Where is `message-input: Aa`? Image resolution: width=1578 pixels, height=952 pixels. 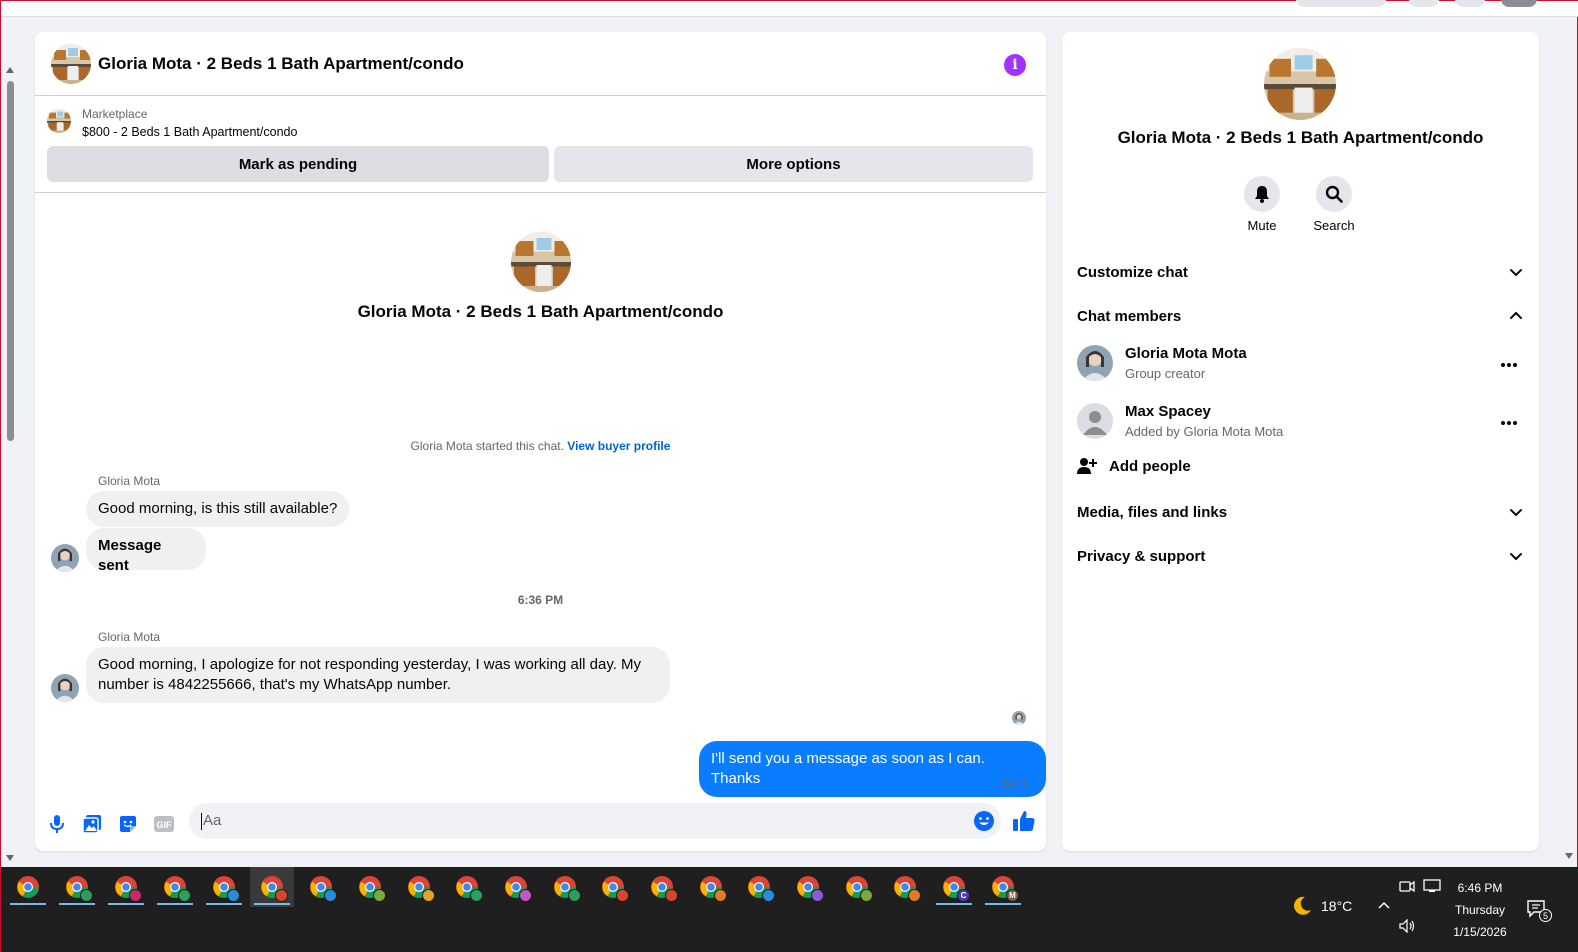
message-input: Aa is located at coordinates (595, 821).